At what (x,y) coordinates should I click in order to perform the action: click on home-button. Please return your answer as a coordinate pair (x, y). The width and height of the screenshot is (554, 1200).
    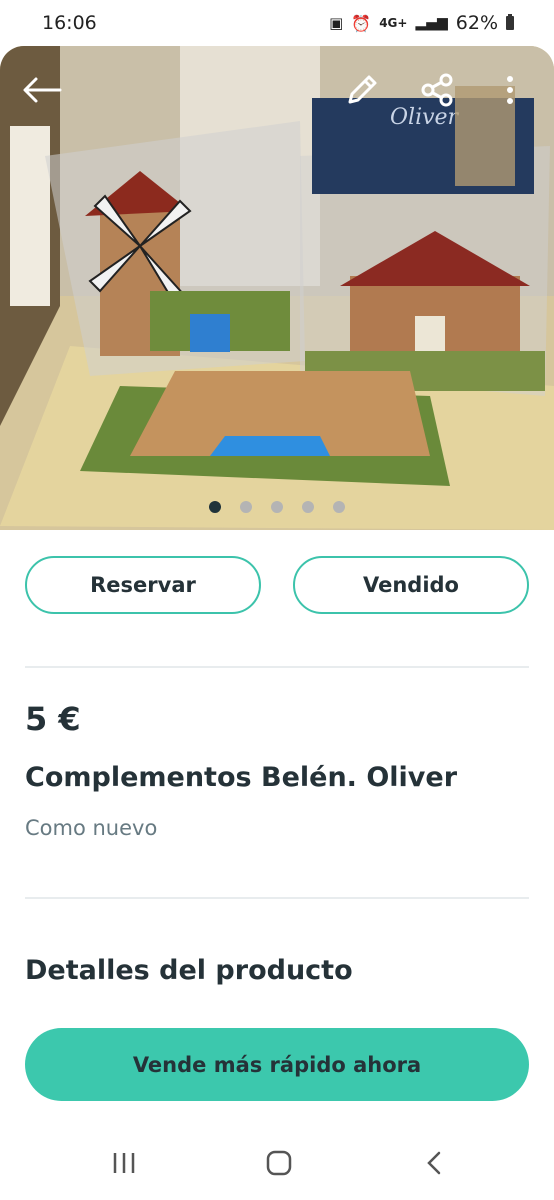
    Looking at the image, I should click on (279, 1163).